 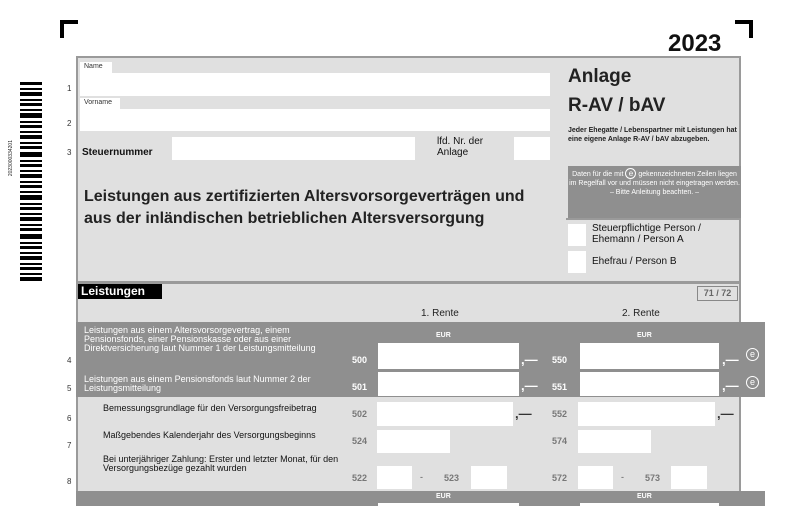 I want to click on corner-mark-top-right, so click(x=744, y=29).